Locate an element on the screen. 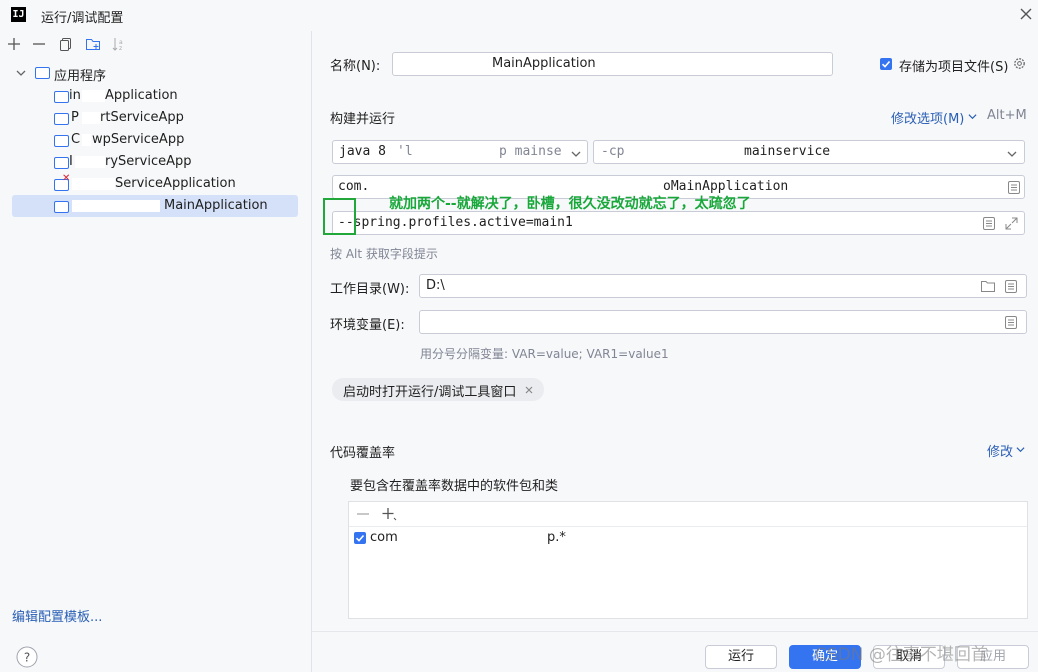  working-directory-value: D:\ is located at coordinates (435, 285).